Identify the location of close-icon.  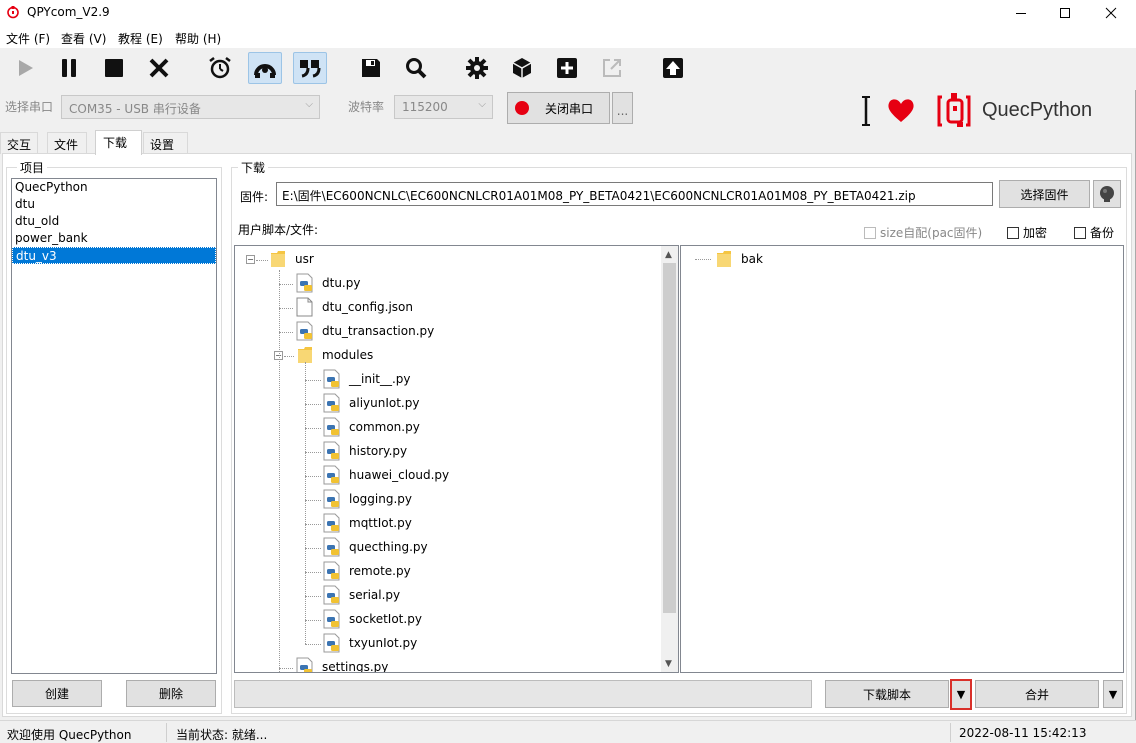
(1111, 13).